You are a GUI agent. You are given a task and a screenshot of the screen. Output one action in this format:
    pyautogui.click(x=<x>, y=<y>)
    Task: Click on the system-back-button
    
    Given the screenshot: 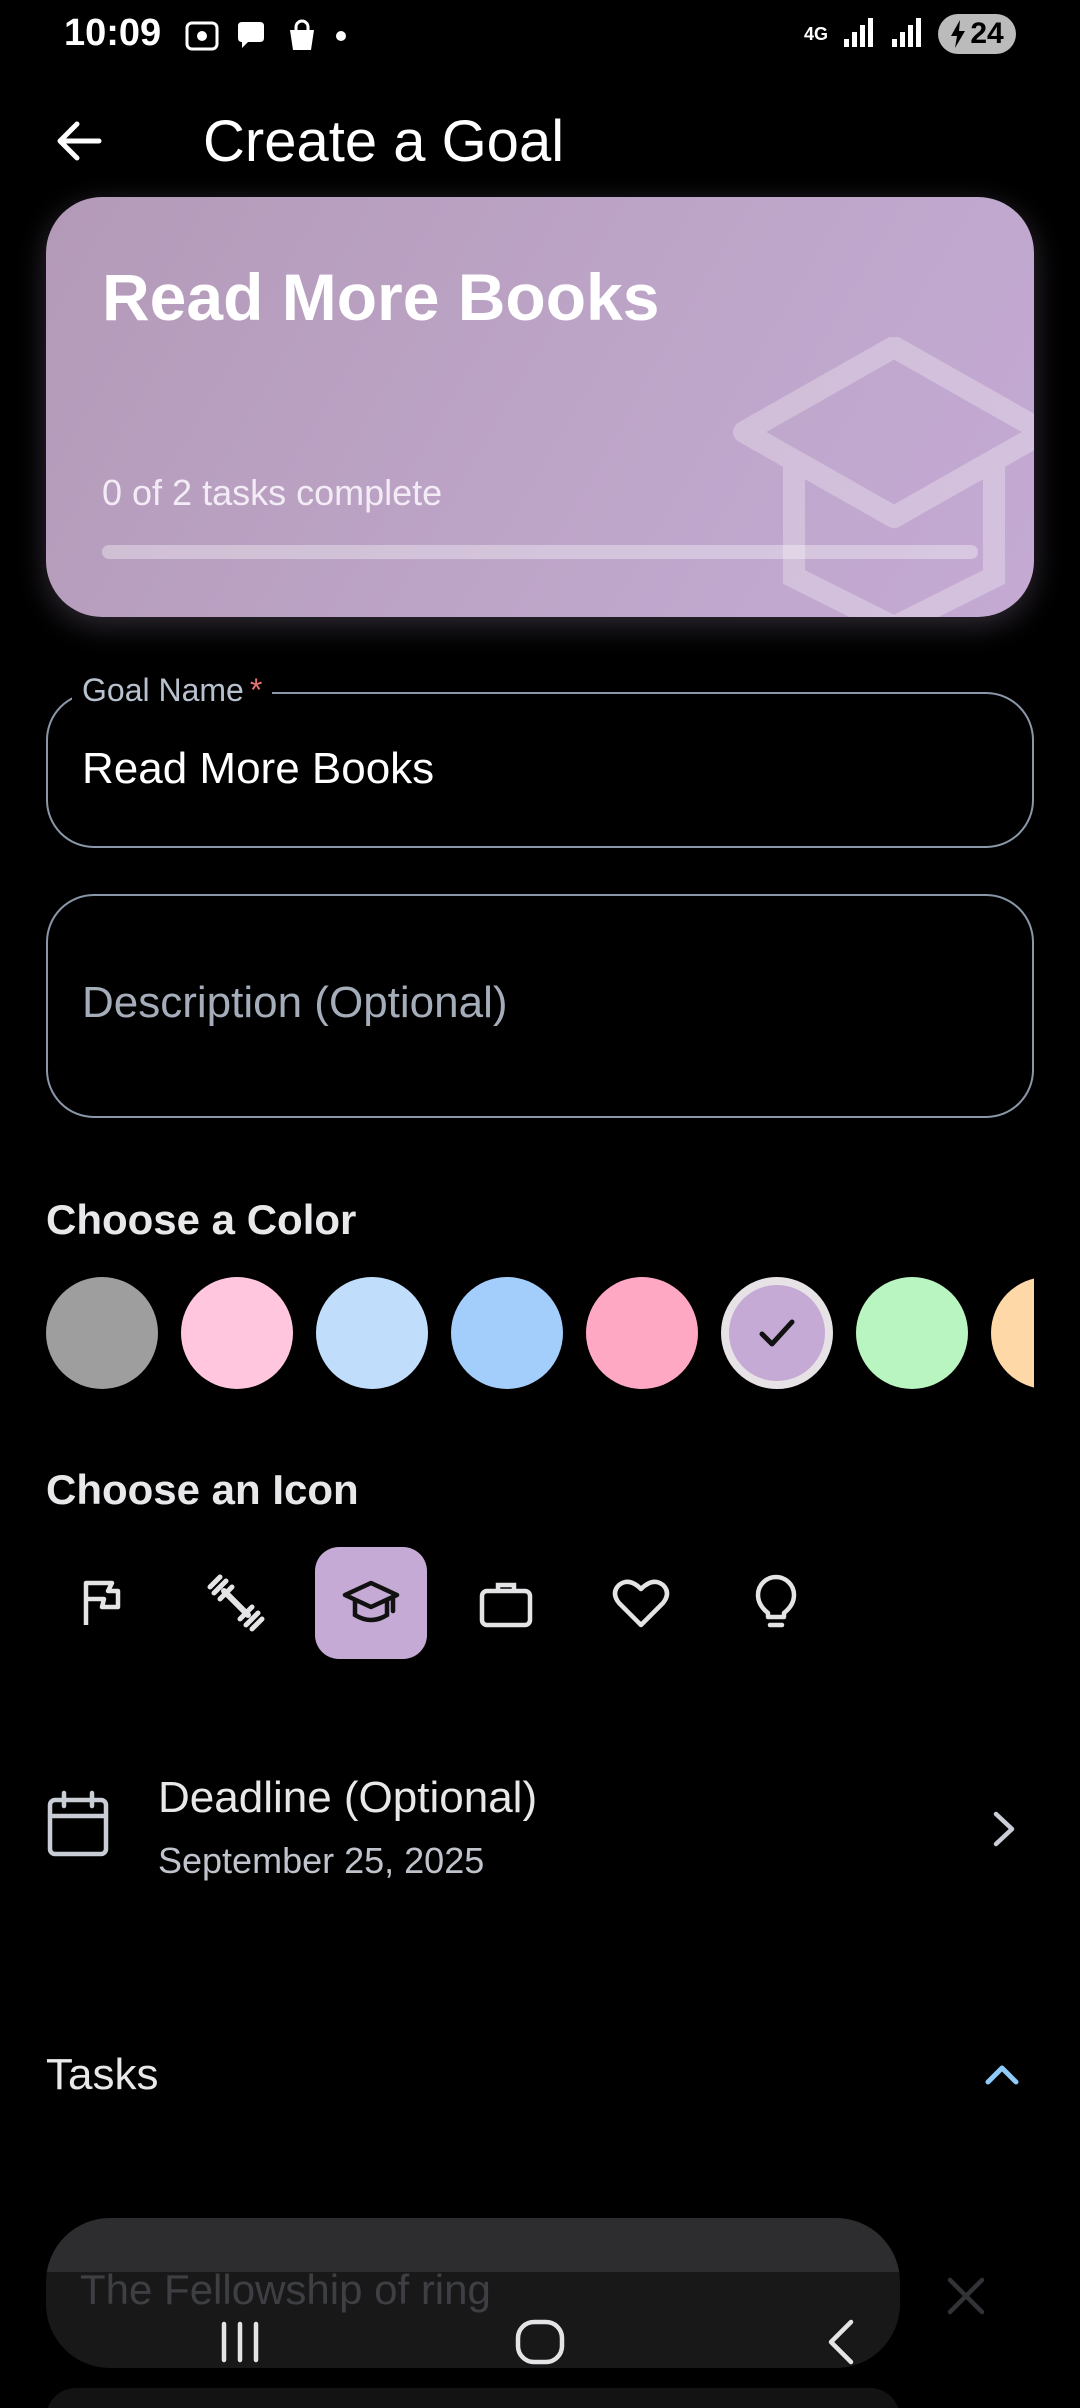 What is the action you would take?
    pyautogui.click(x=843, y=2342)
    